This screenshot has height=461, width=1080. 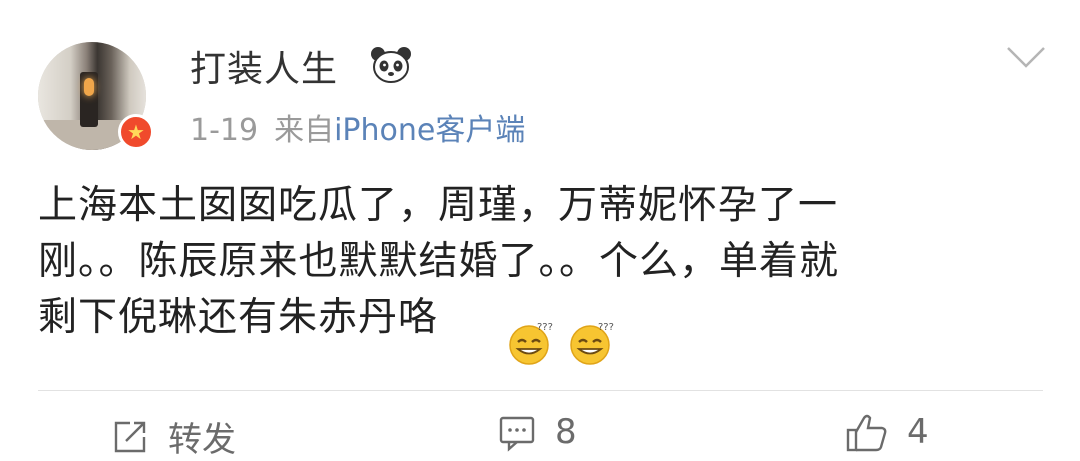 What do you see at coordinates (264, 66) in the screenshot?
I see `username: 打装人生` at bounding box center [264, 66].